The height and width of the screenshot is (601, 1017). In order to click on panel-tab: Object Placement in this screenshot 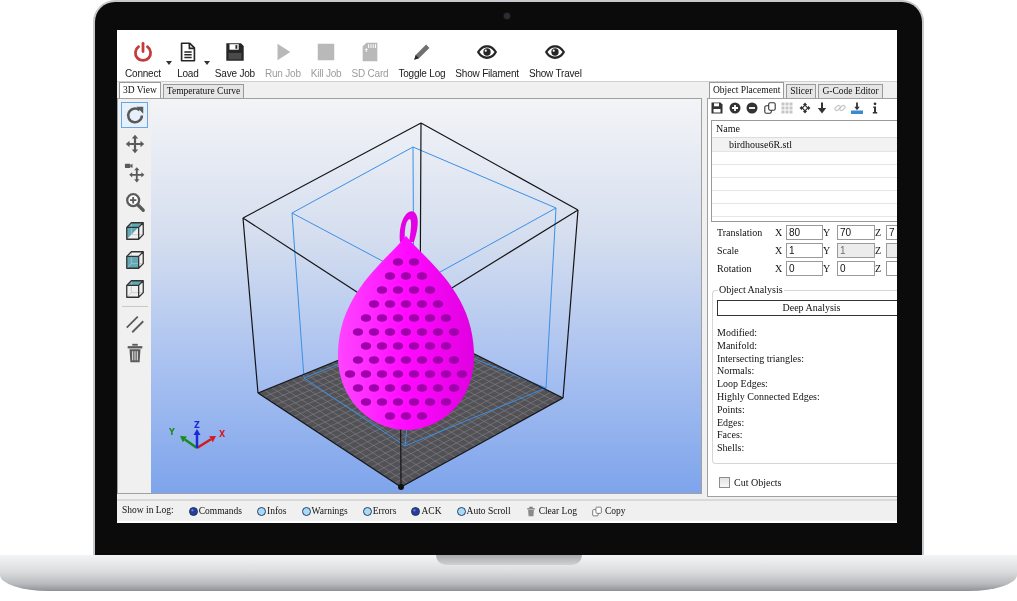, I will do `click(747, 90)`.